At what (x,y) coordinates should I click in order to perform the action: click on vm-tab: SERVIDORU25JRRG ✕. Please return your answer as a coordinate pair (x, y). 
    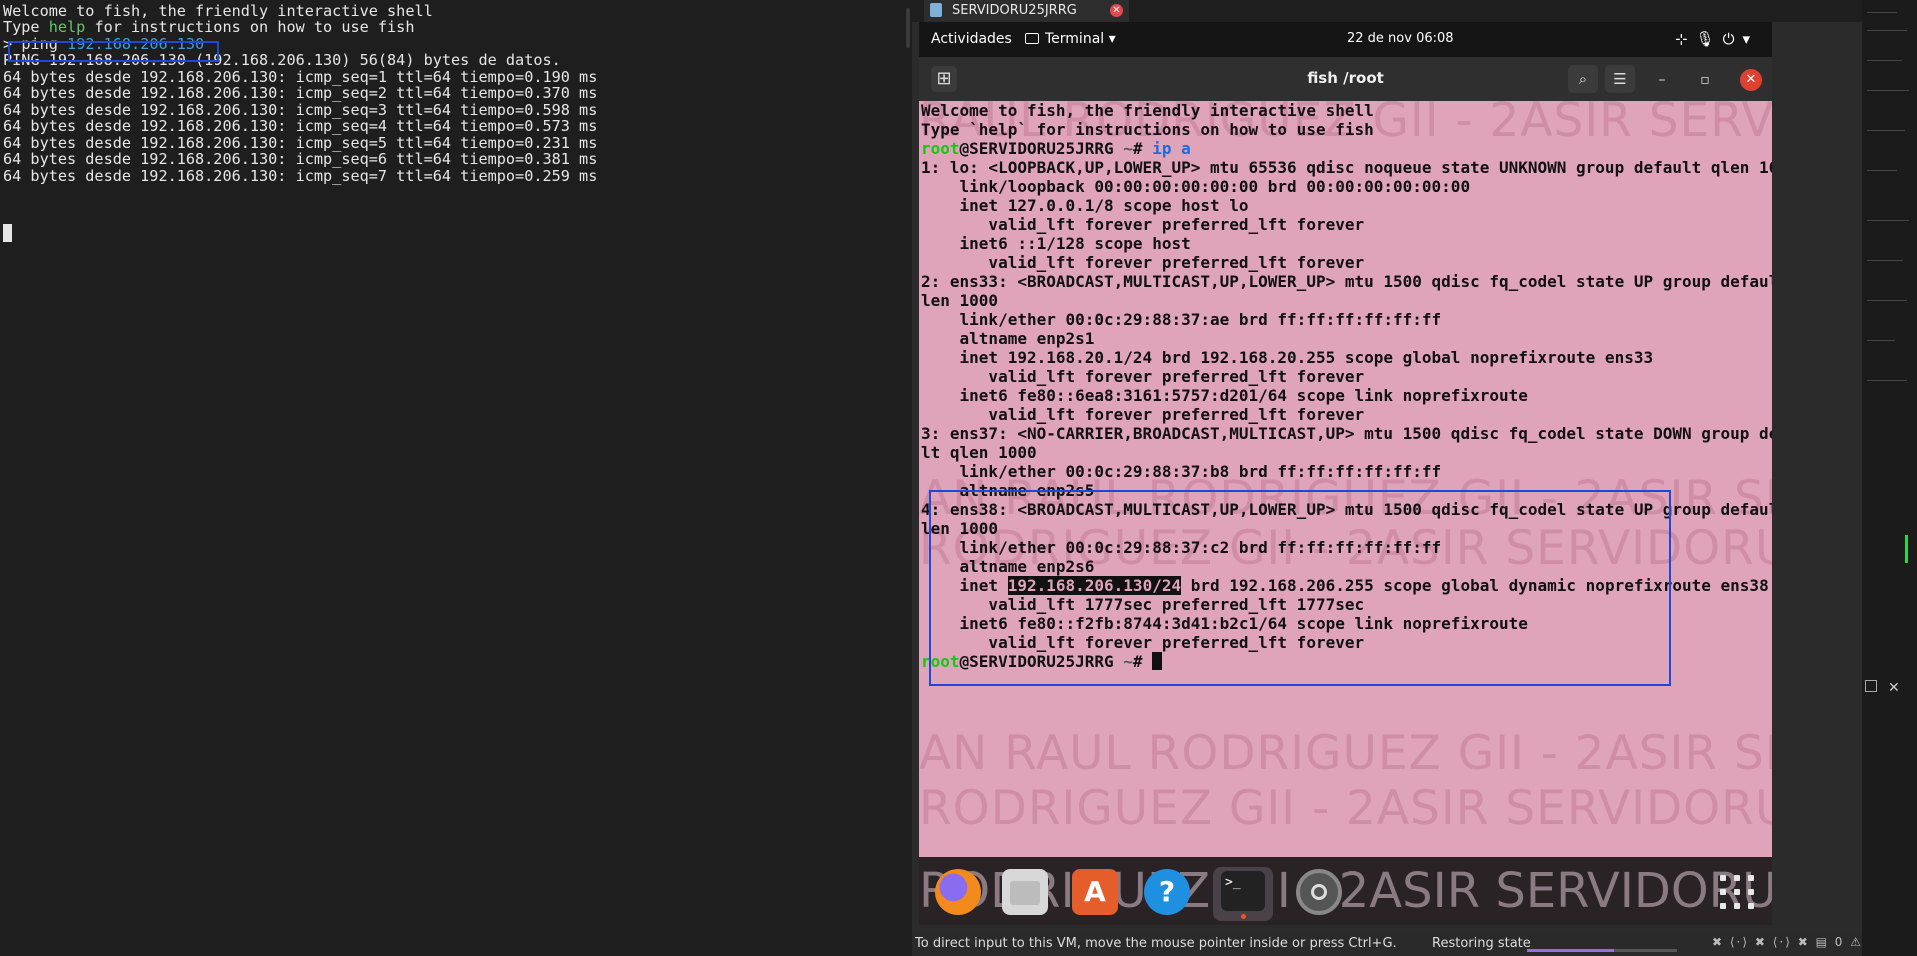
    Looking at the image, I should click on (1026, 11).